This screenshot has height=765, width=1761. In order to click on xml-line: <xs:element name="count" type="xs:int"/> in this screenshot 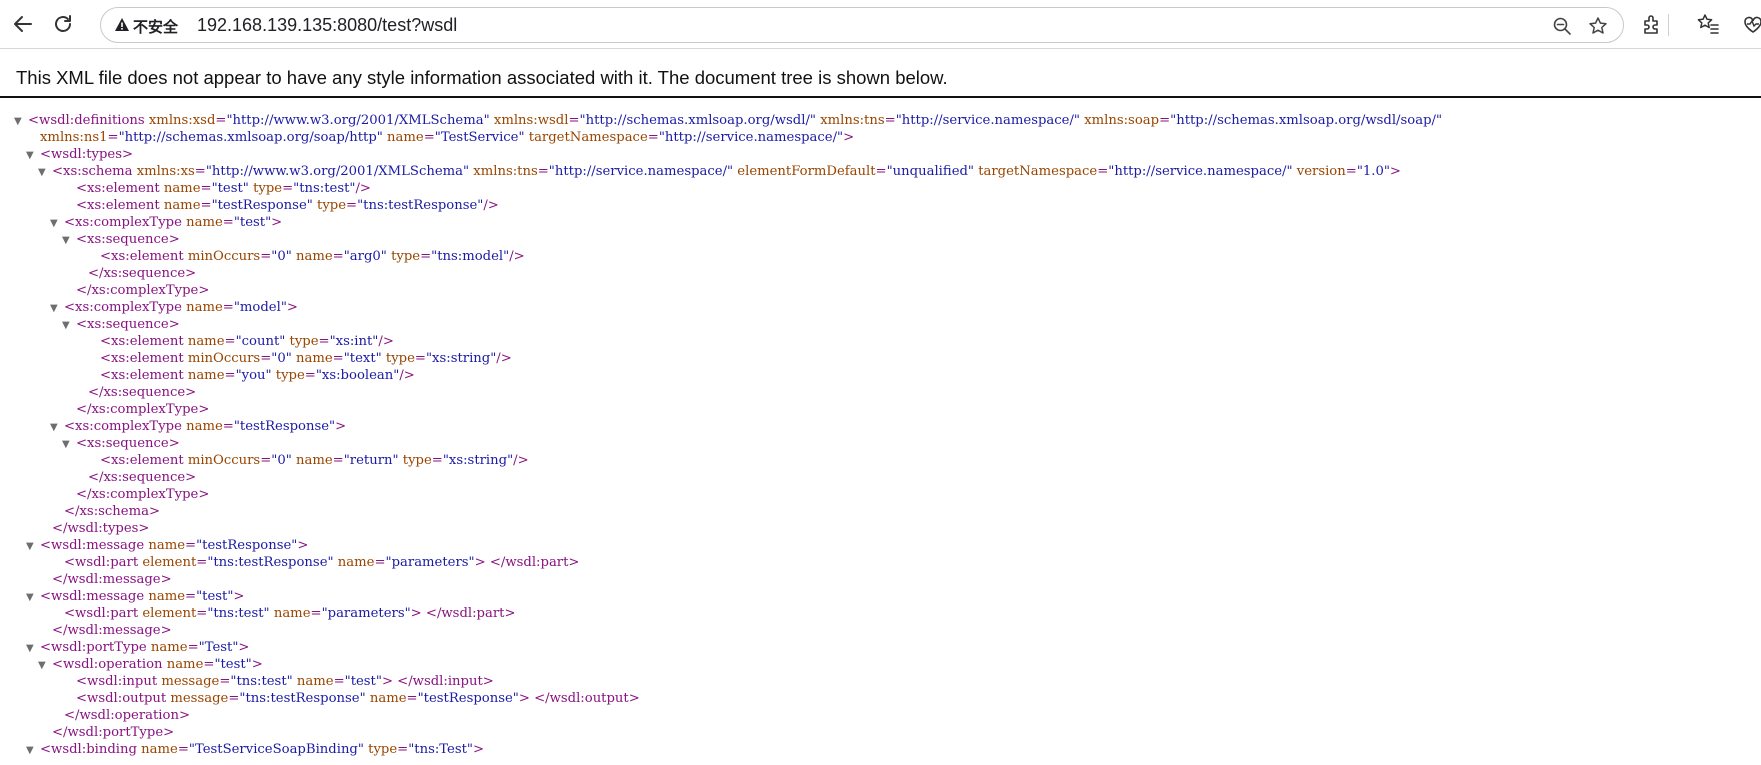, I will do `click(884, 341)`.